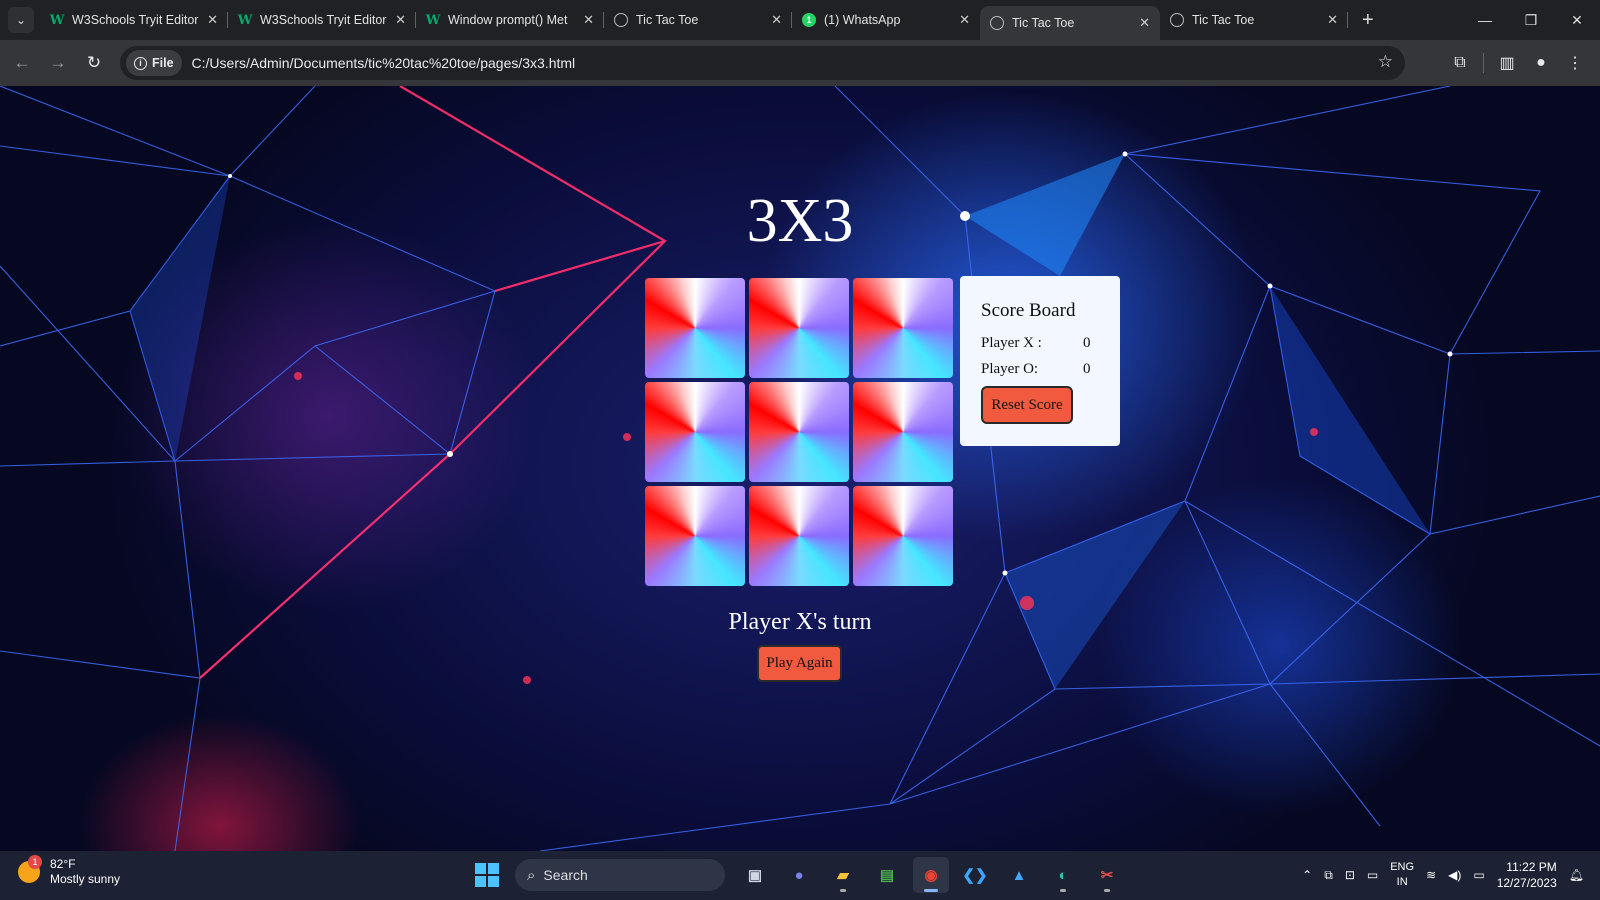 This screenshot has width=1600, height=900. What do you see at coordinates (1478, 875) in the screenshot?
I see `battery-icon: ▭` at bounding box center [1478, 875].